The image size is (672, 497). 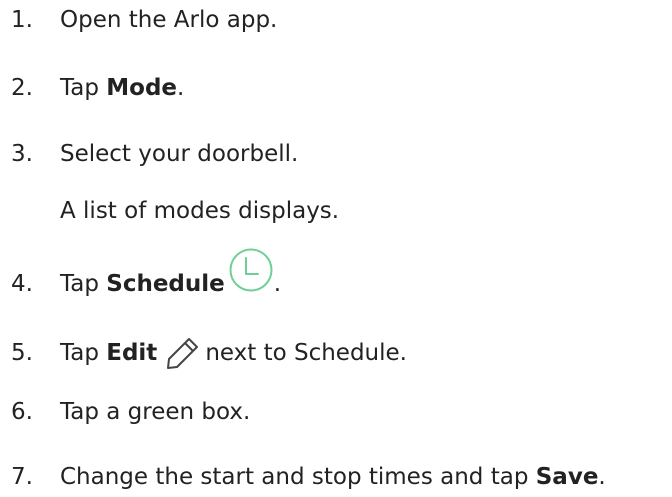 I want to click on step-text: Tap Schedule ., so click(x=171, y=277).